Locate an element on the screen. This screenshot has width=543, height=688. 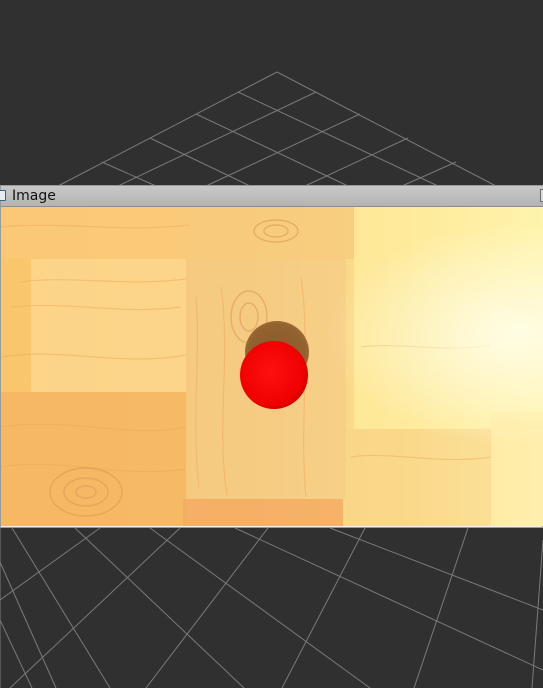
image-panel-title: Image is located at coordinates (34, 196).